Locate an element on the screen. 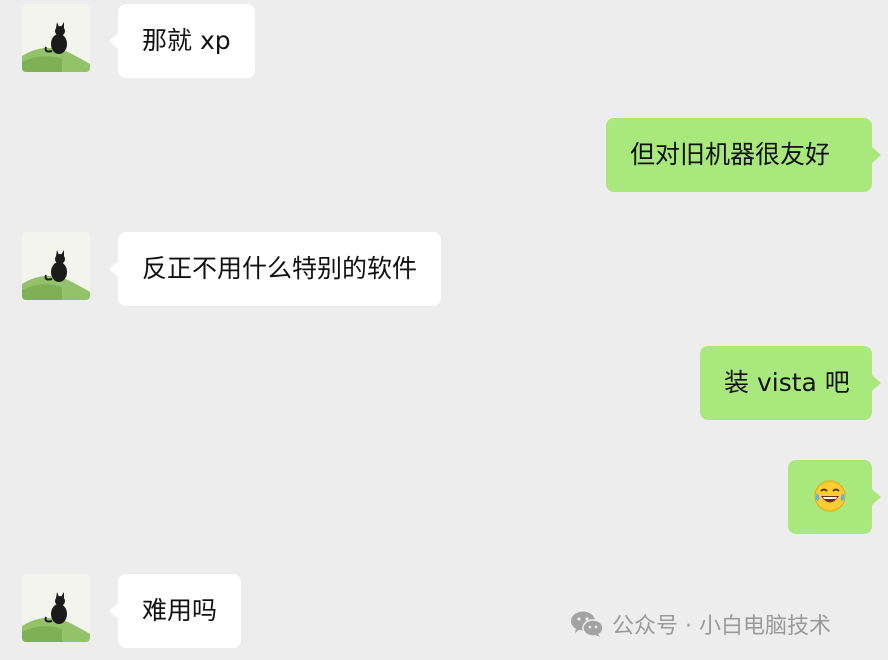 The height and width of the screenshot is (660, 888). incoming-message-bubble: 那就 xp is located at coordinates (182, 41).